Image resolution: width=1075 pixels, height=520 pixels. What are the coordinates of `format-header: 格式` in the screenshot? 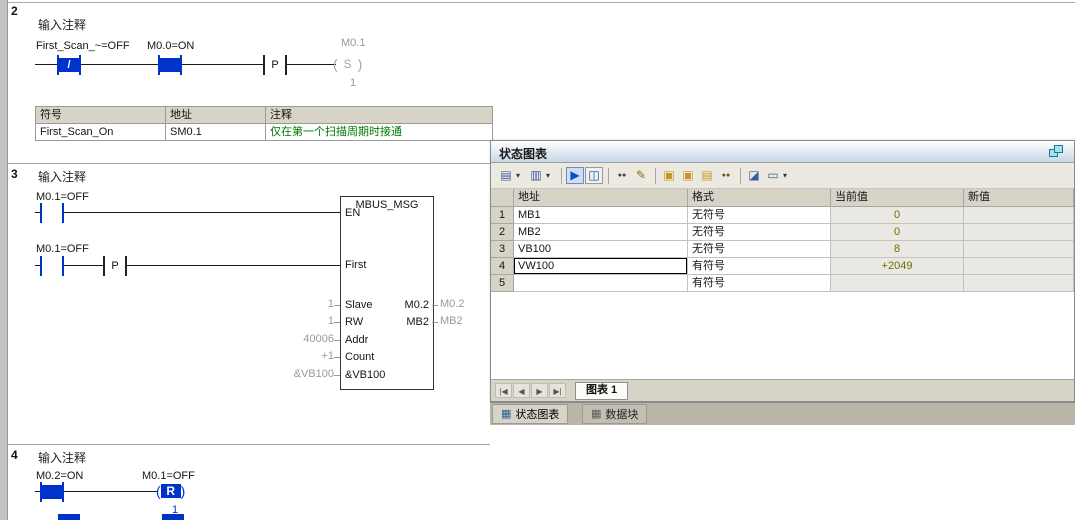 It's located at (759, 198).